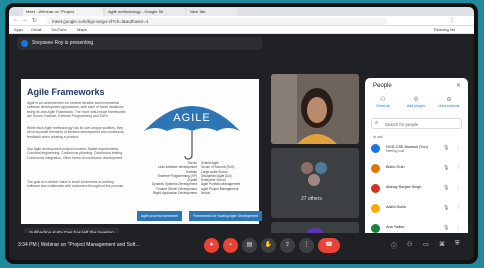 This screenshot has width=484, height=268. I want to click on participant-row: Bishu Guin 🎙 ⋮, so click(416, 169).